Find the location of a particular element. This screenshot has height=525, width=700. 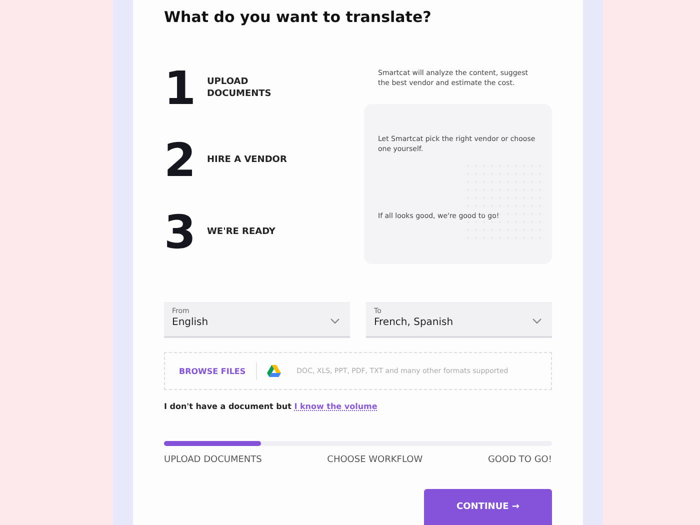

step-label: HIRE A VENDOR is located at coordinates (247, 160).